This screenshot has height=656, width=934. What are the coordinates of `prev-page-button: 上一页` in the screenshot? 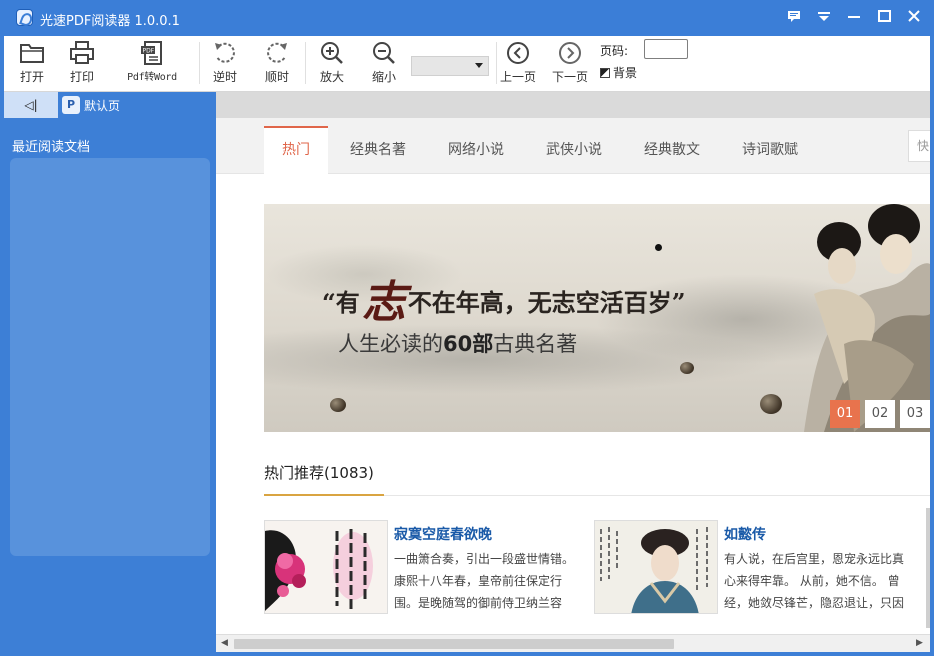 It's located at (518, 64).